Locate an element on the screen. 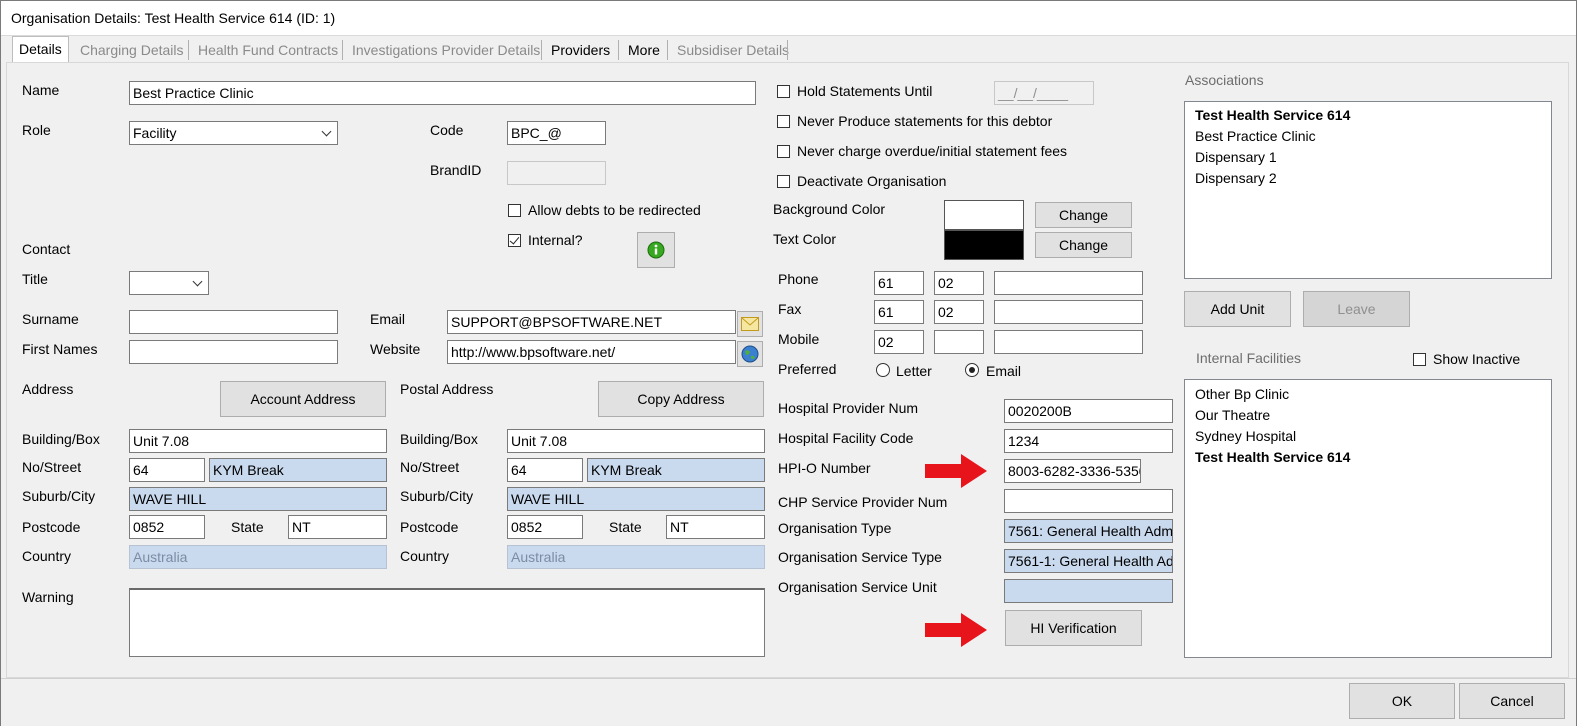  mobile-area-code is located at coordinates (959, 342).